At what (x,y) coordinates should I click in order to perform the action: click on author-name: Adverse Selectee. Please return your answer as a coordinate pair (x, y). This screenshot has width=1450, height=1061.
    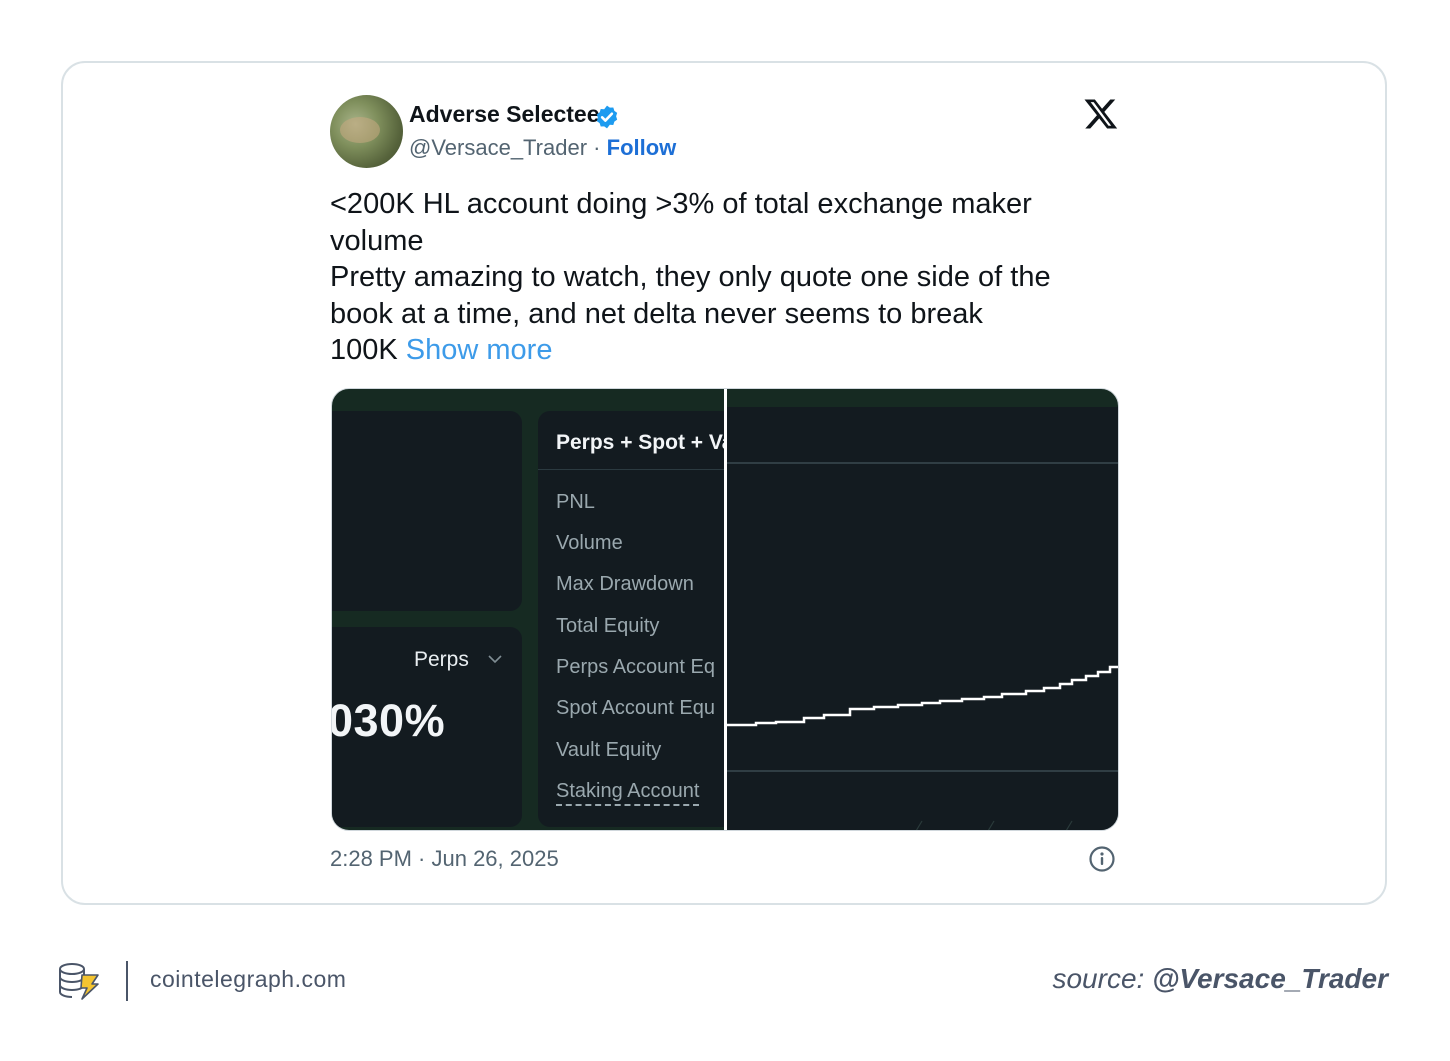
    Looking at the image, I should click on (504, 114).